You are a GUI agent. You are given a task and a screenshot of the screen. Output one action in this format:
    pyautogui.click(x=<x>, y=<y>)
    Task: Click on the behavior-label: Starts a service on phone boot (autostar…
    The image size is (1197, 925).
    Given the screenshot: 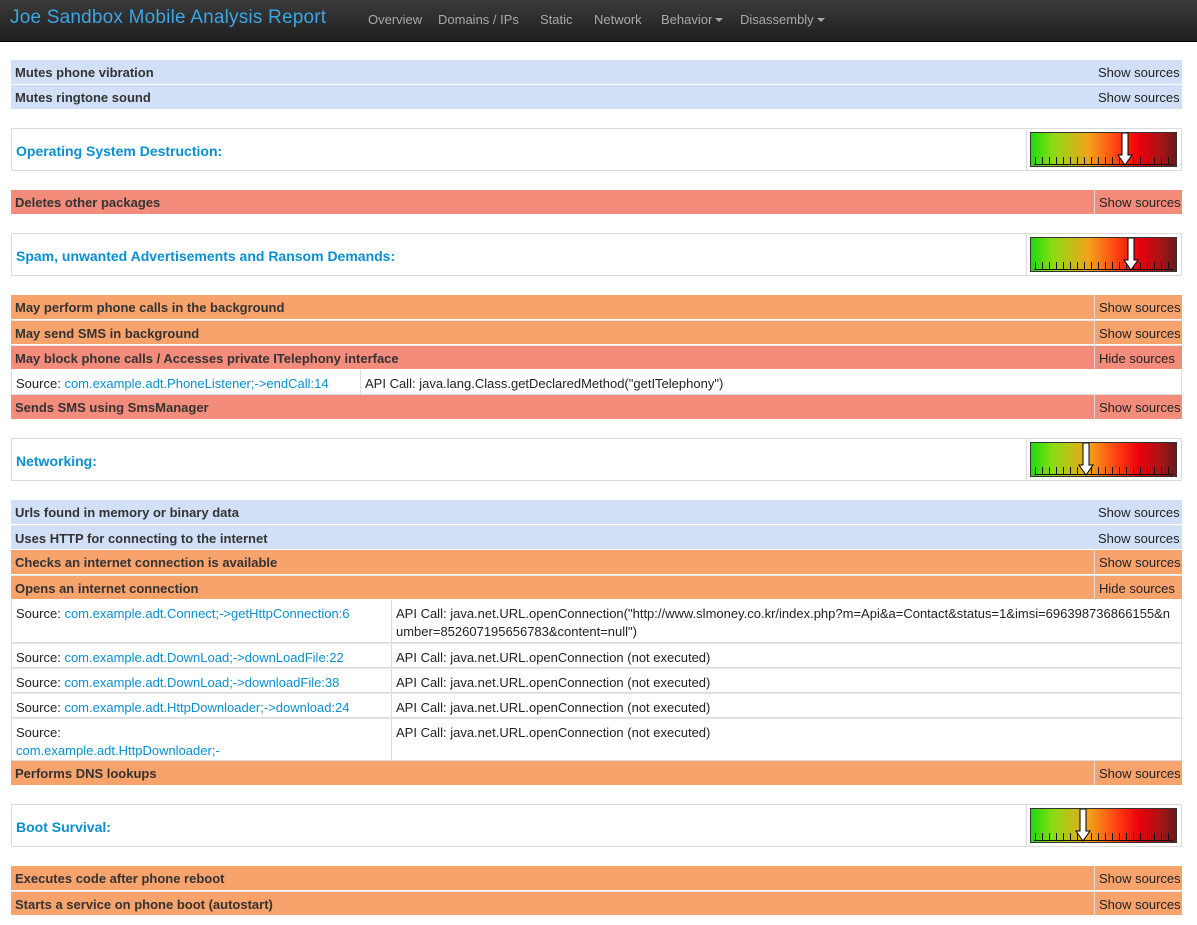 What is the action you would take?
    pyautogui.click(x=144, y=904)
    